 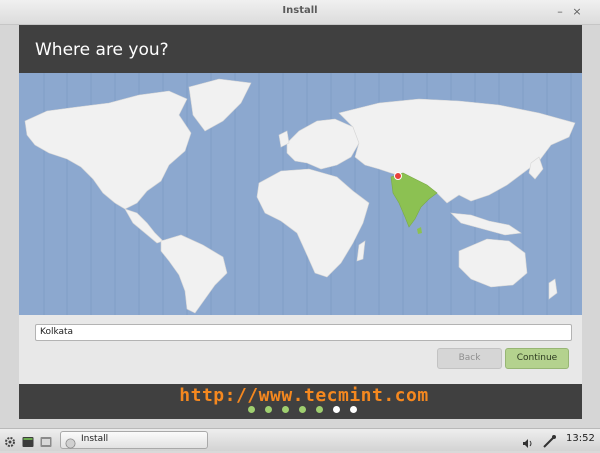 What do you see at coordinates (577, 12) in the screenshot?
I see `close-button: ×` at bounding box center [577, 12].